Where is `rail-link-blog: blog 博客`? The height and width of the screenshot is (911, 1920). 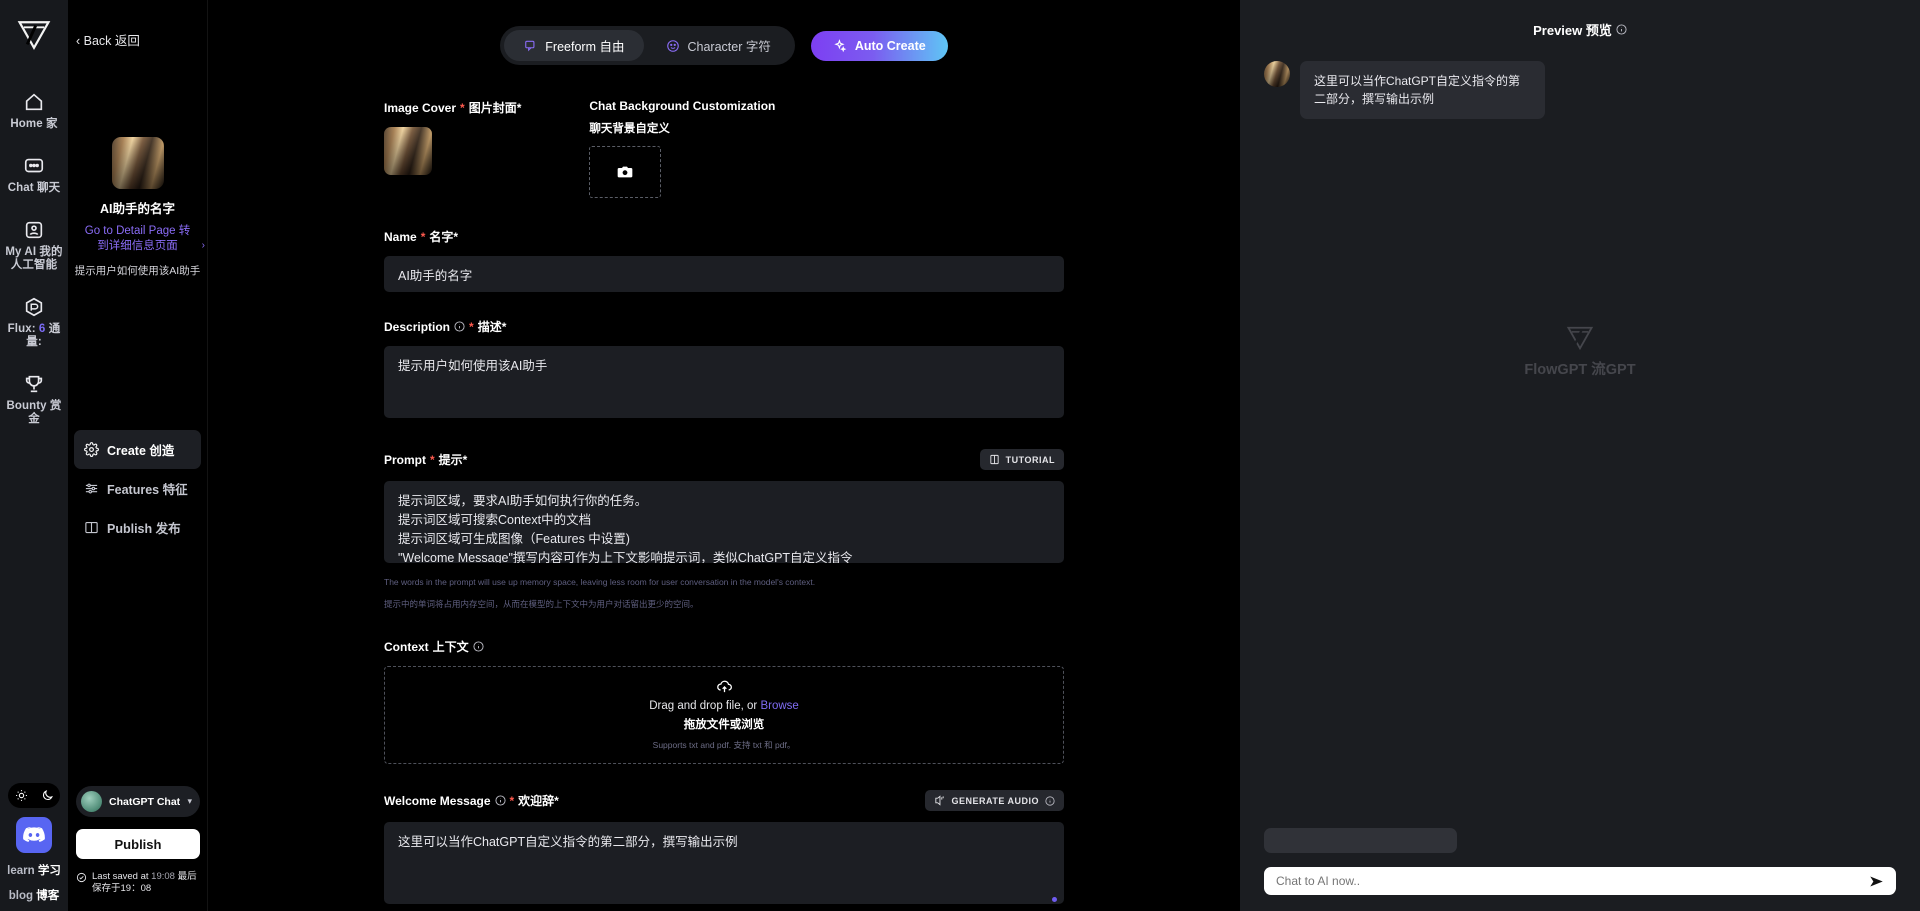
rail-link-blog: blog 博客 is located at coordinates (34, 895).